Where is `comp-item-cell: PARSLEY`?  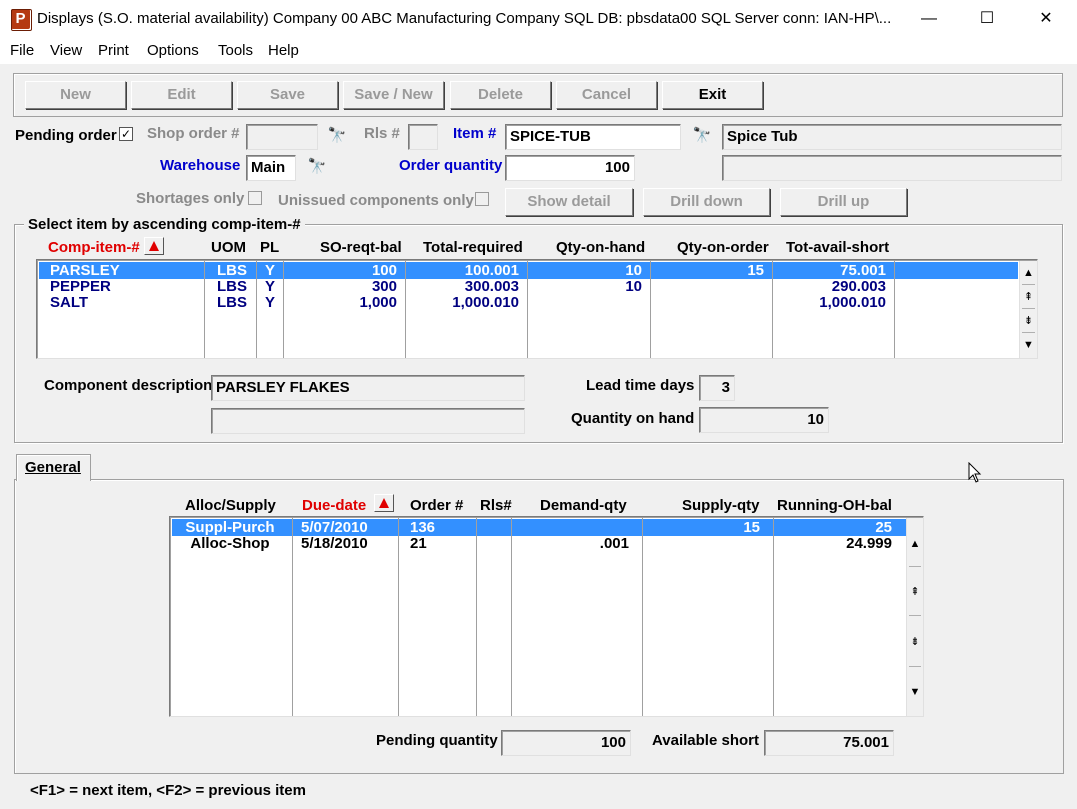
comp-item-cell: PARSLEY is located at coordinates (85, 270).